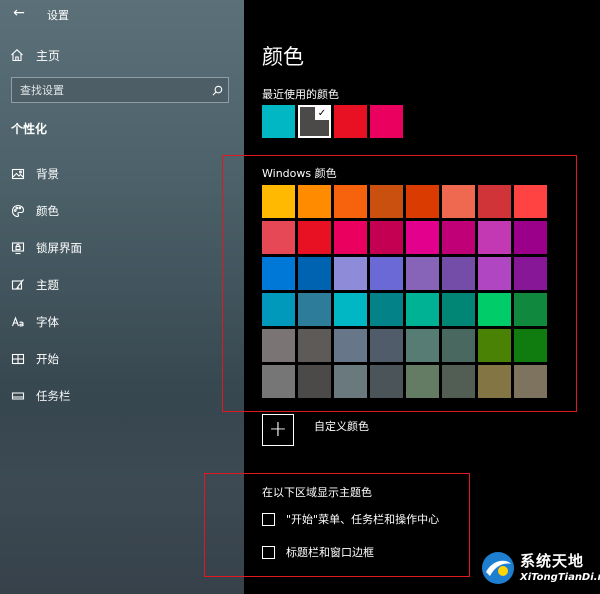 This screenshot has width=600, height=594. Describe the element at coordinates (330, 552) in the screenshot. I see `checkbox-label: 标题栏和窗口边框` at that location.